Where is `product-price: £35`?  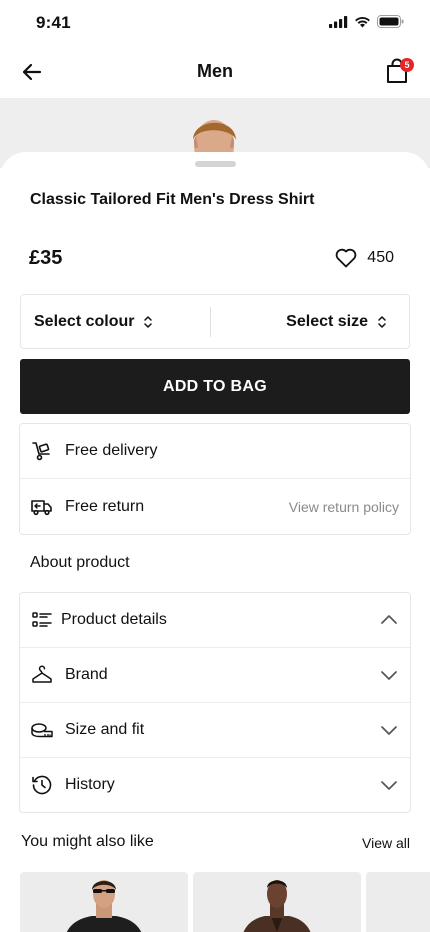
product-price: £35 is located at coordinates (46, 258).